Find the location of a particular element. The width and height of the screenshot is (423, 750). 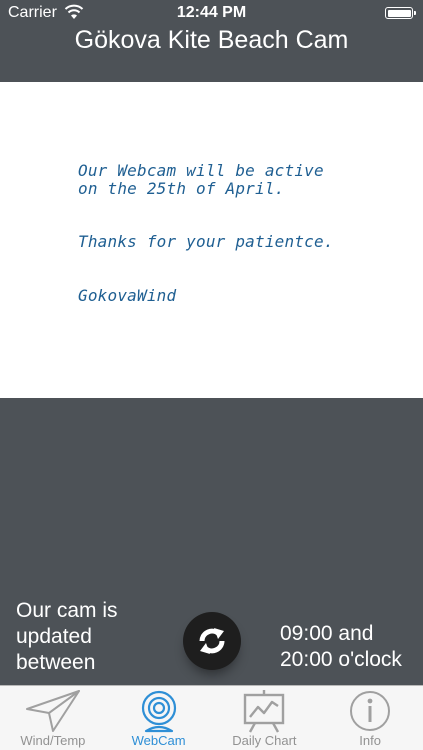

tab-label: Daily Chart is located at coordinates (264, 740).